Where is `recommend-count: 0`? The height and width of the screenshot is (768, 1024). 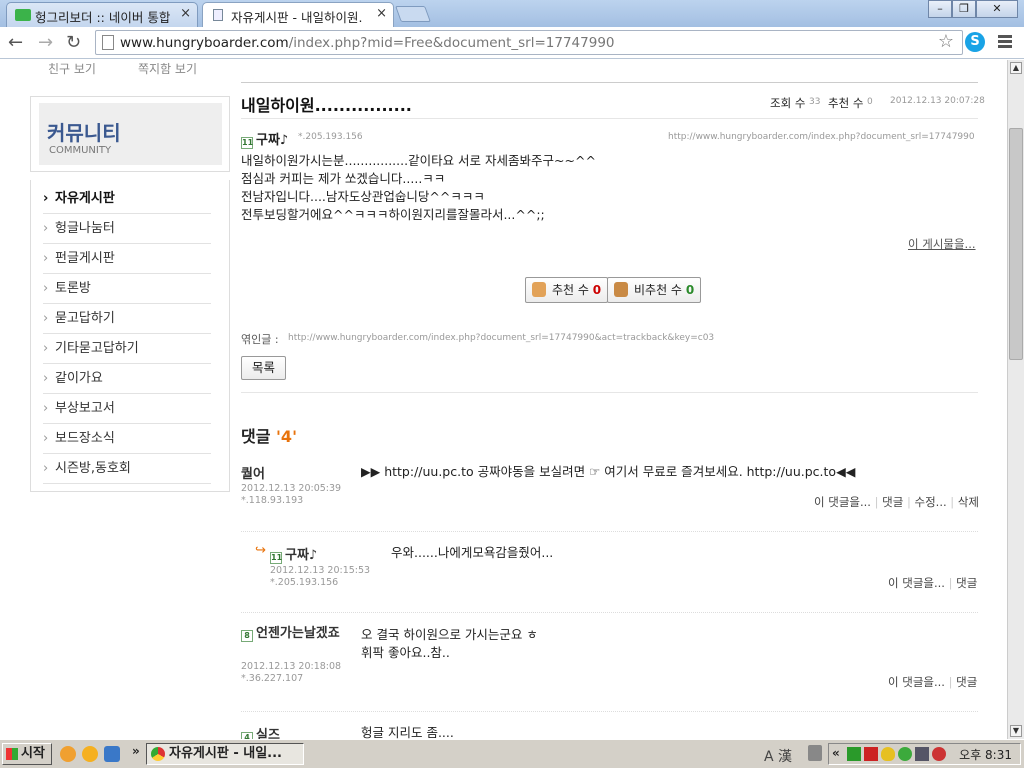 recommend-count: 0 is located at coordinates (597, 290).